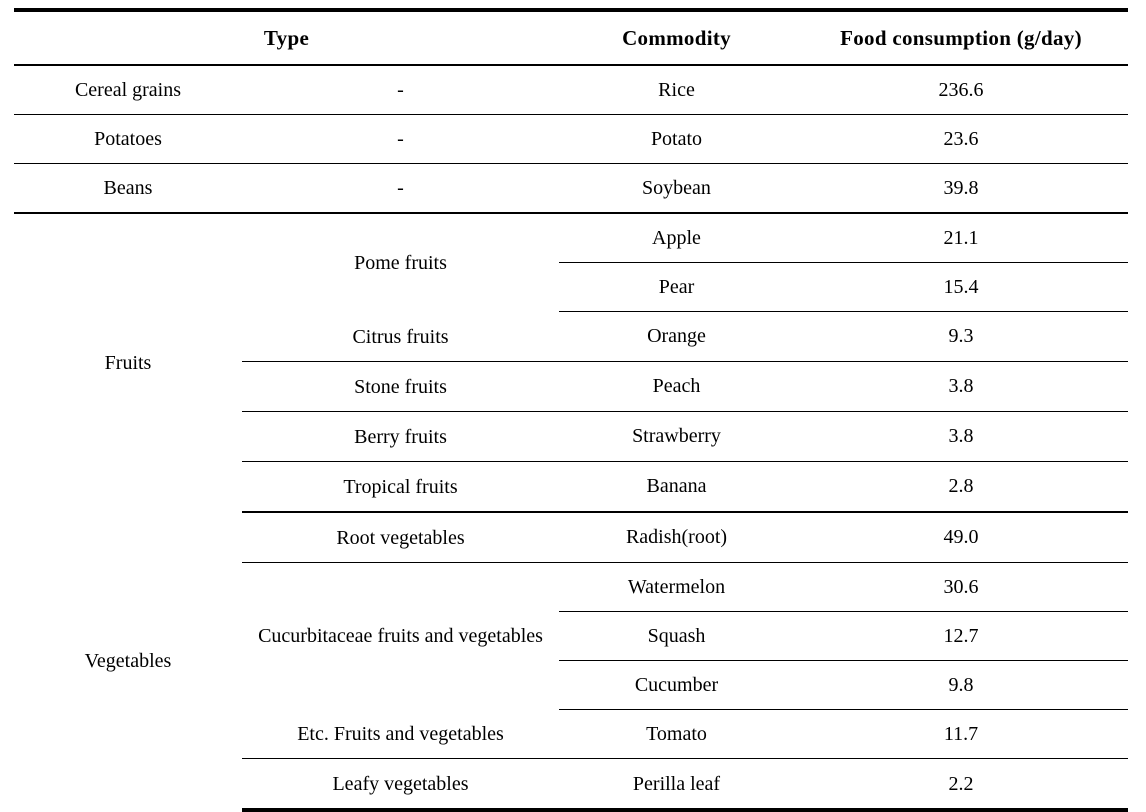 The width and height of the screenshot is (1146, 812). Describe the element at coordinates (676, 287) in the screenshot. I see `cell-commodity: Pear` at that location.